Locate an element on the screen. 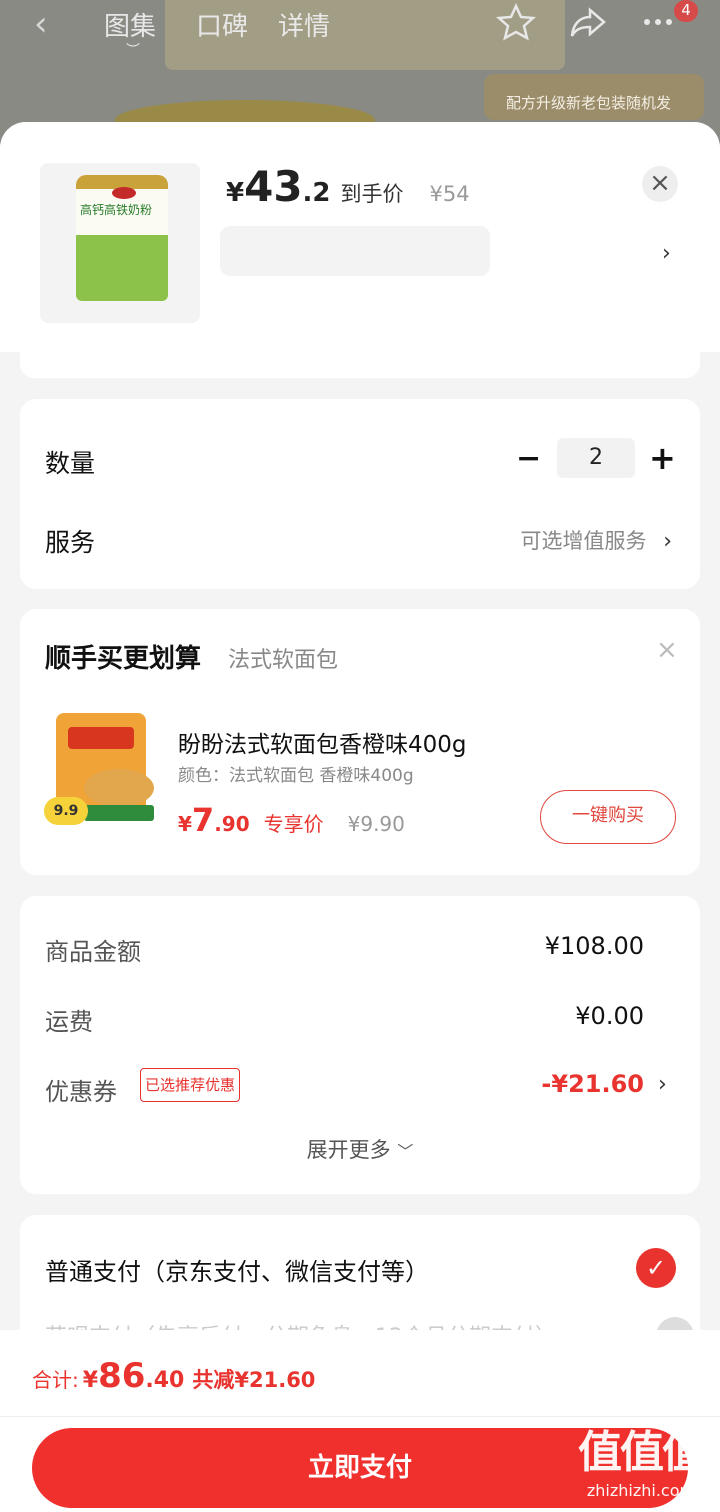 Image resolution: width=720 pixels, height=1512 pixels. recommend-price: ¥ 7 .90 专享价 ¥9.90 is located at coordinates (291, 820).